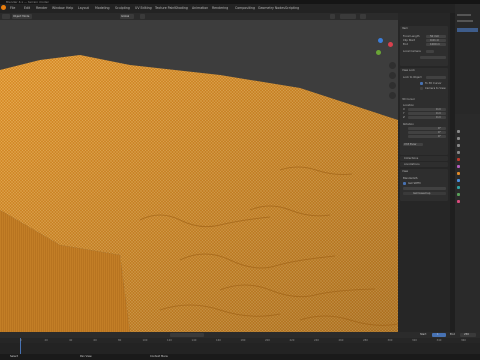  I want to click on camera-to-view-checkbox, so click(421, 88).